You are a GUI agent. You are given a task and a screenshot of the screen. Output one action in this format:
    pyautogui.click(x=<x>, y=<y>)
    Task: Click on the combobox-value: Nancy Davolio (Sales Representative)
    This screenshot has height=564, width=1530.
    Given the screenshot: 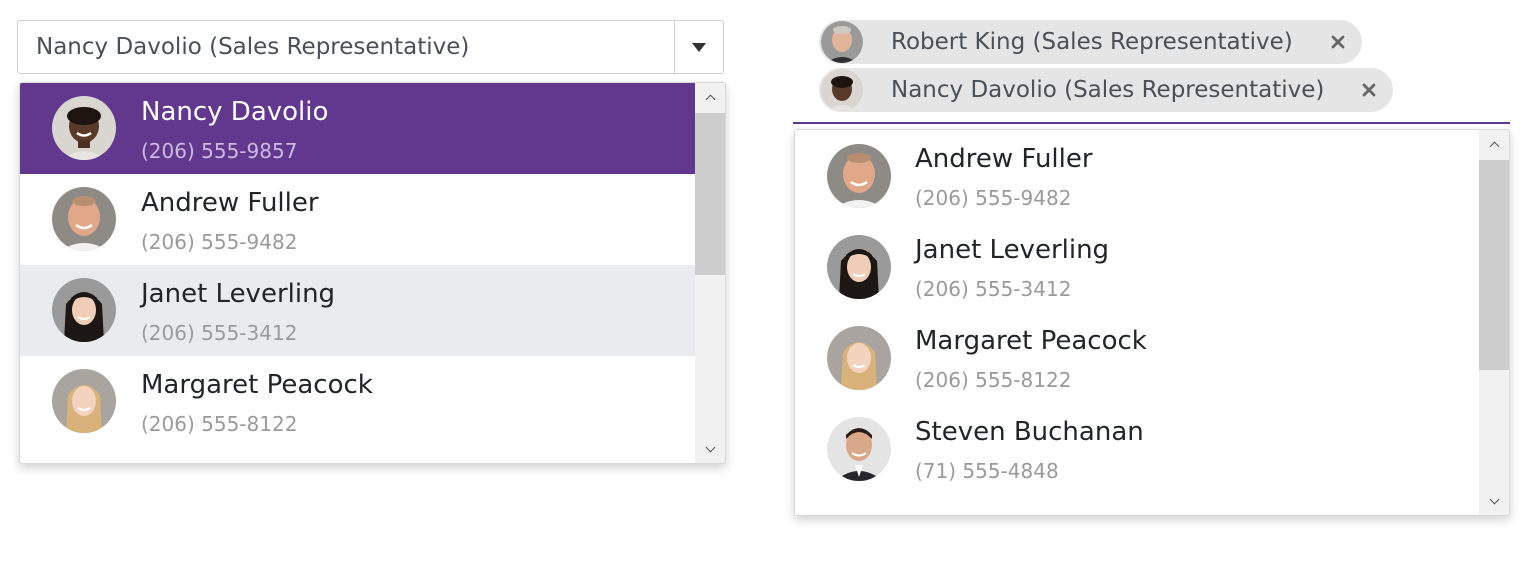 What is the action you would take?
    pyautogui.click(x=252, y=47)
    